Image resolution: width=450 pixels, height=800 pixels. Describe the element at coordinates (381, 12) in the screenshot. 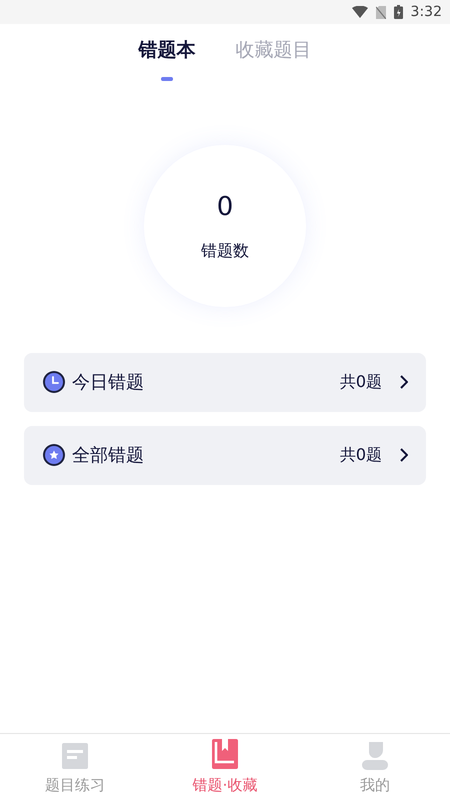

I see `no-sim-icon` at that location.